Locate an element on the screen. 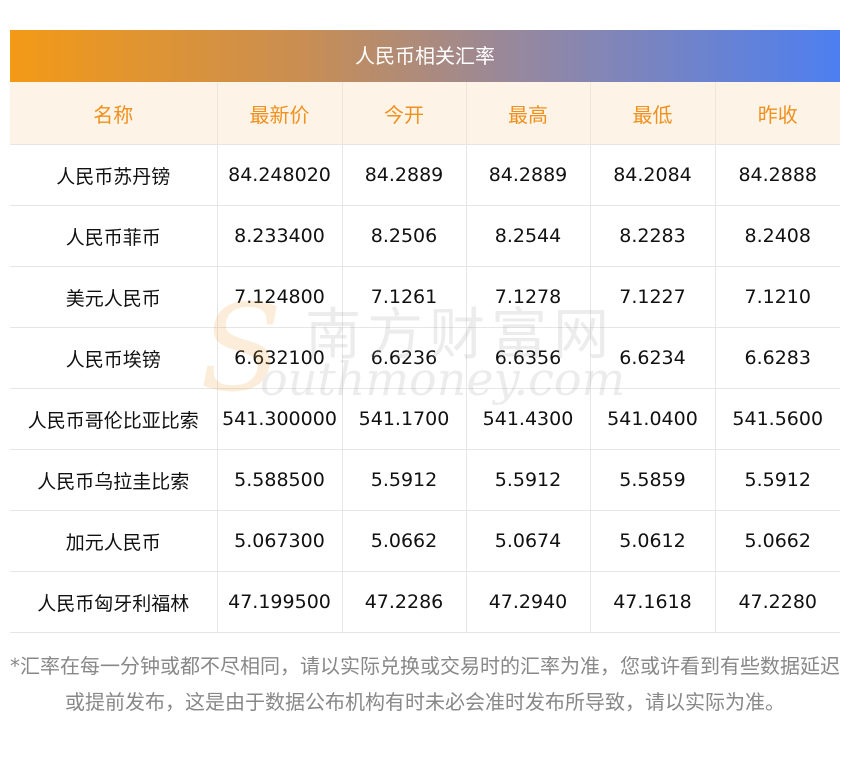 The image size is (850, 769). cell-name: 美元人民币 is located at coordinates (113, 297).